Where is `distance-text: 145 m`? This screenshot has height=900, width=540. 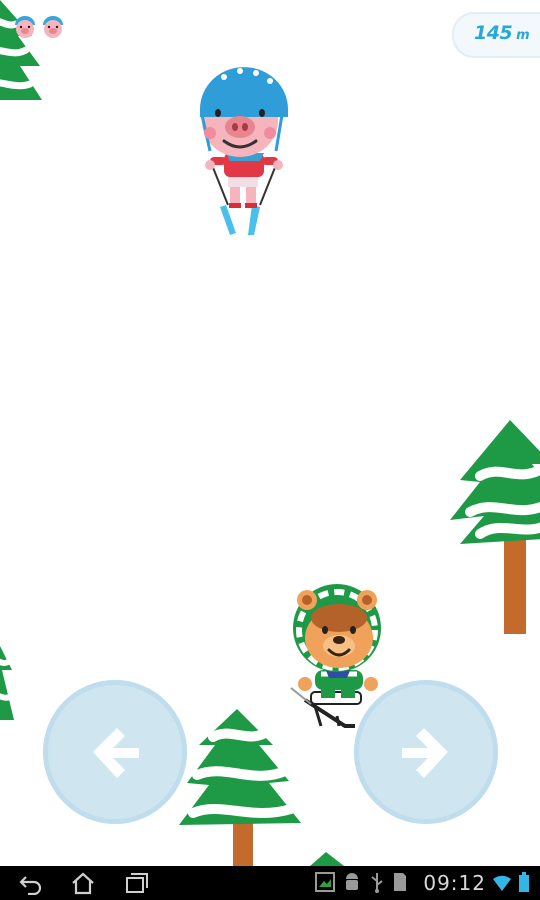 distance-text: 145 m is located at coordinates (502, 33).